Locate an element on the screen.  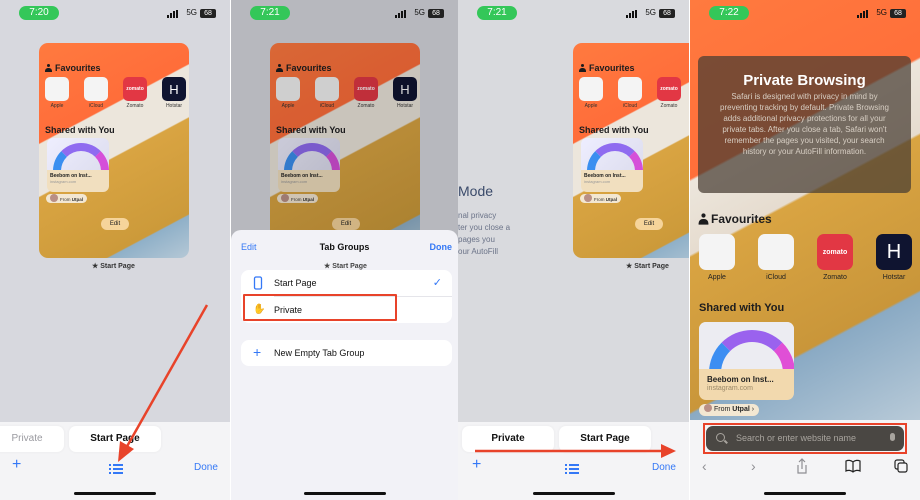
status-time: 7:21 is located at coordinates (497, 13).